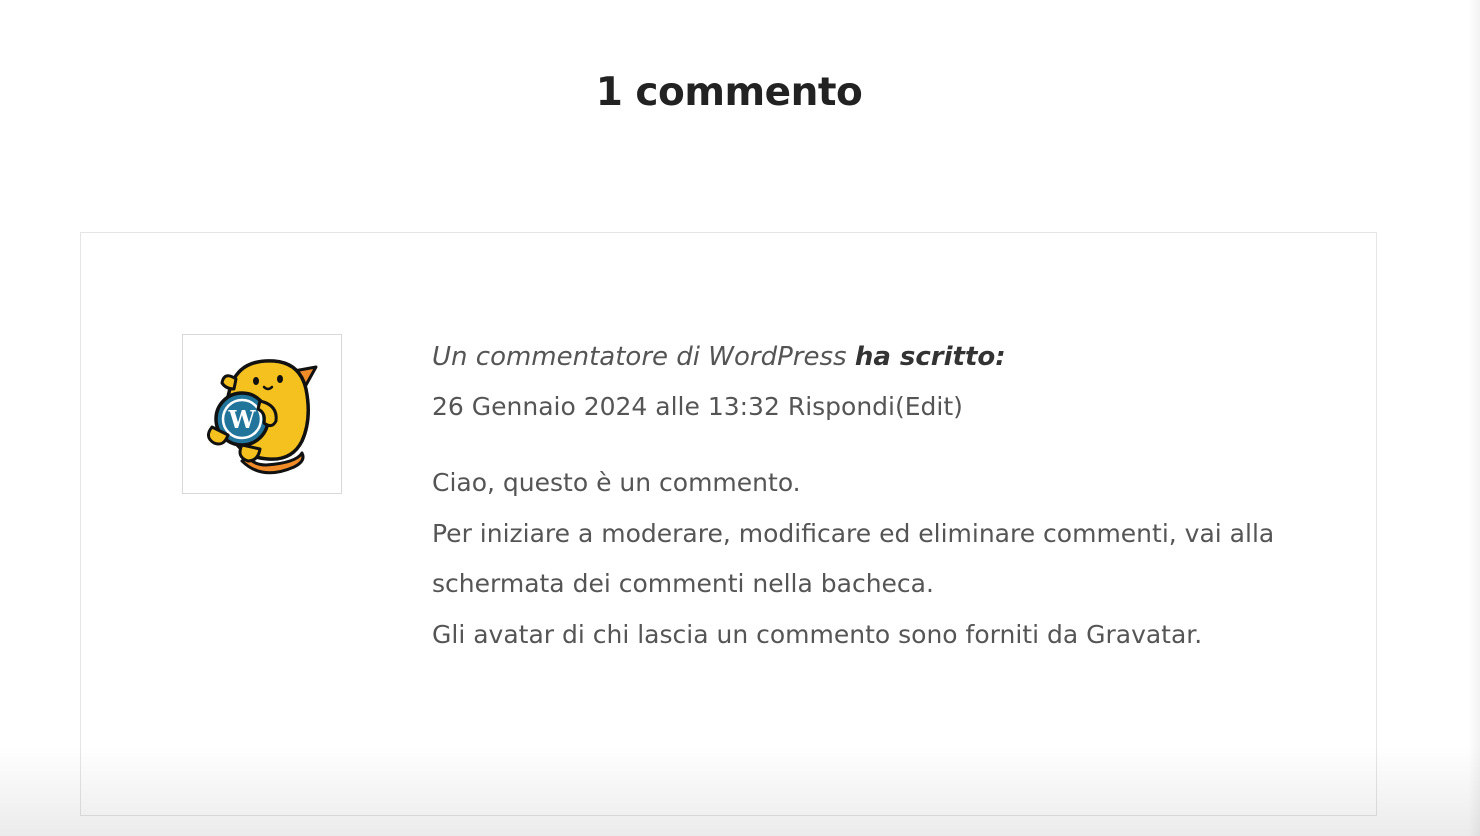  What do you see at coordinates (639, 357) in the screenshot?
I see `comment-author: Un commentatore di WordPress` at bounding box center [639, 357].